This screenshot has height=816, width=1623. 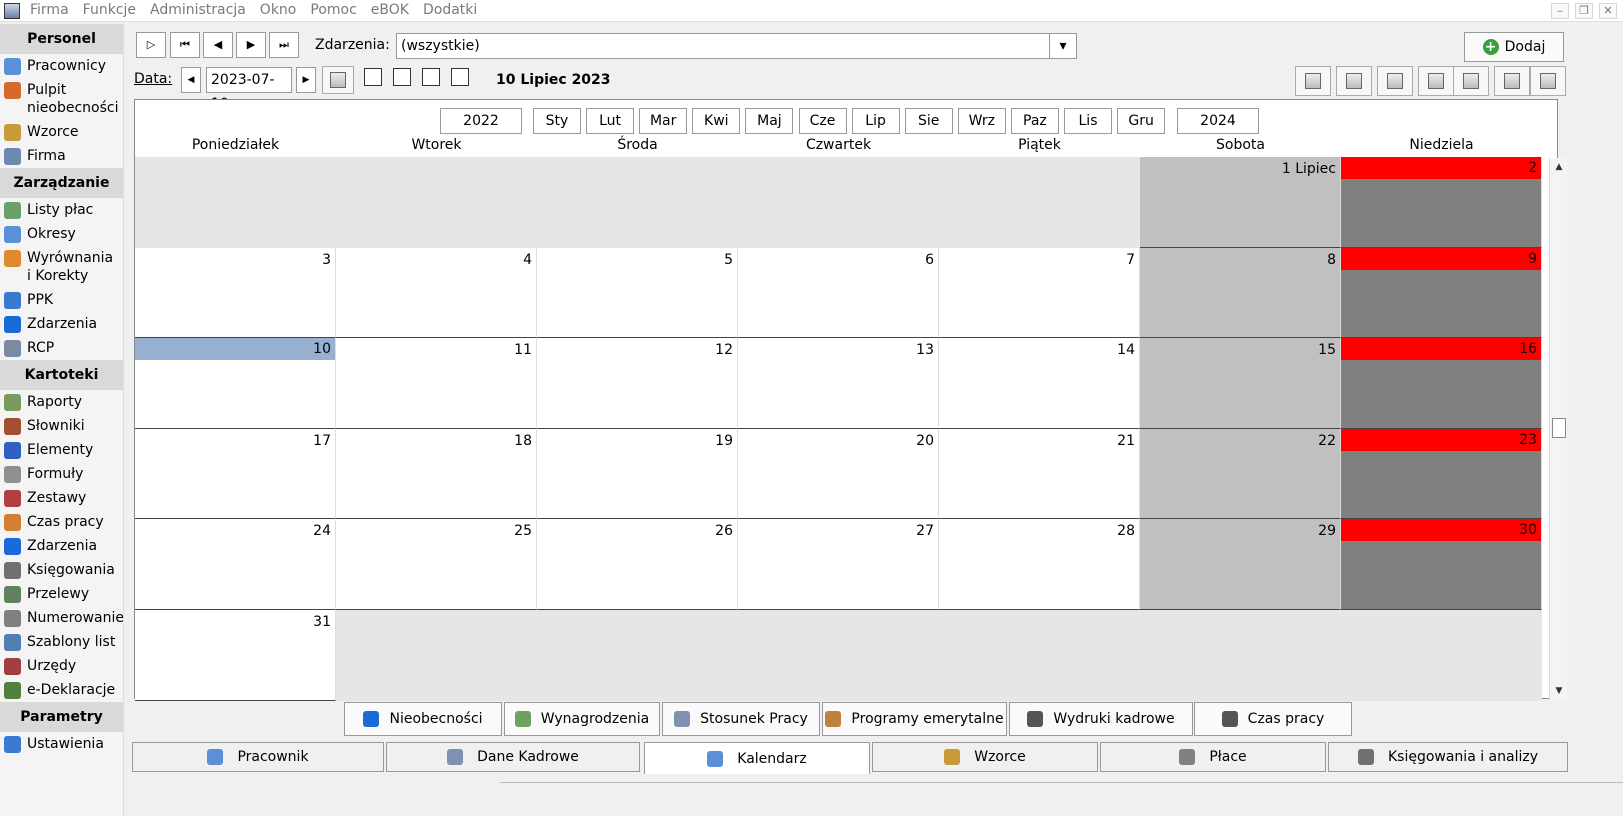 I want to click on sidebar-item: Czas pracy, so click(x=61, y=522).